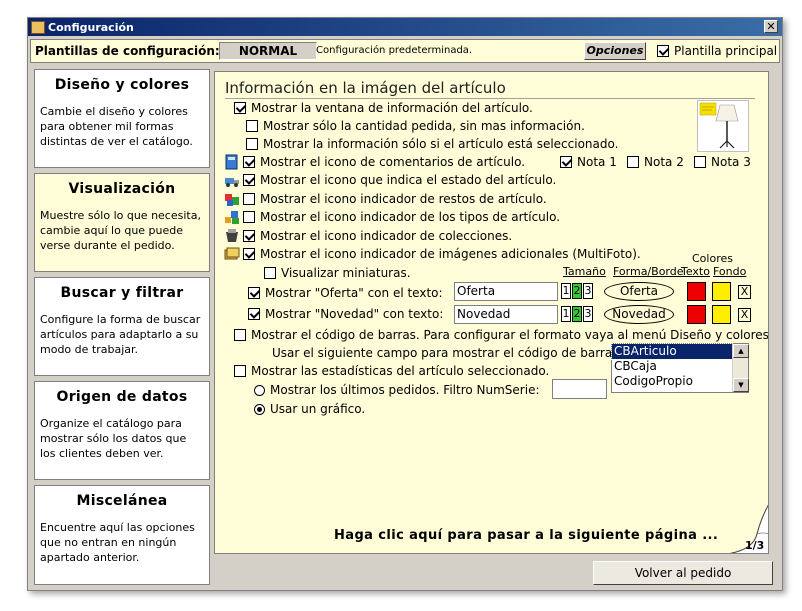  I want to click on novedad-size-selector: 1 2 3, so click(577, 314).